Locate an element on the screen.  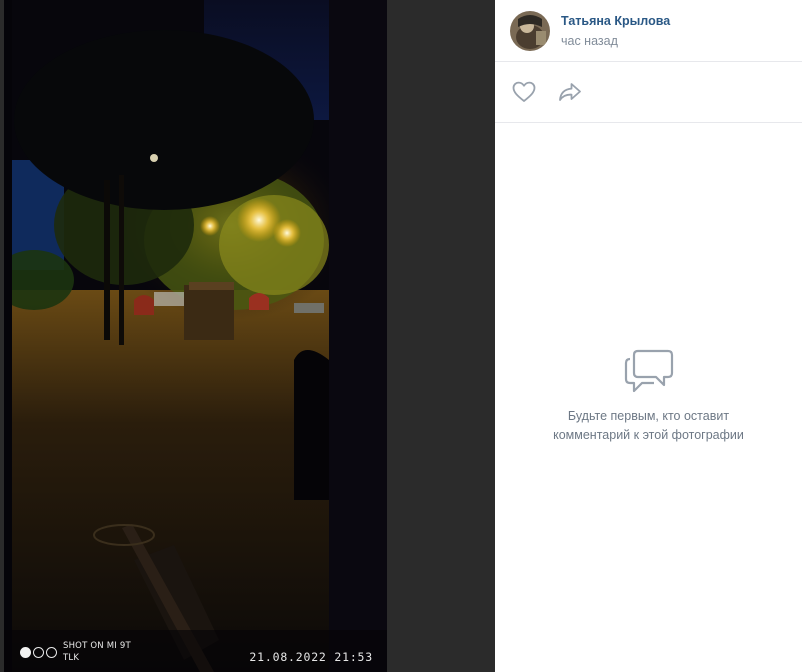
like-button is located at coordinates (524, 92).